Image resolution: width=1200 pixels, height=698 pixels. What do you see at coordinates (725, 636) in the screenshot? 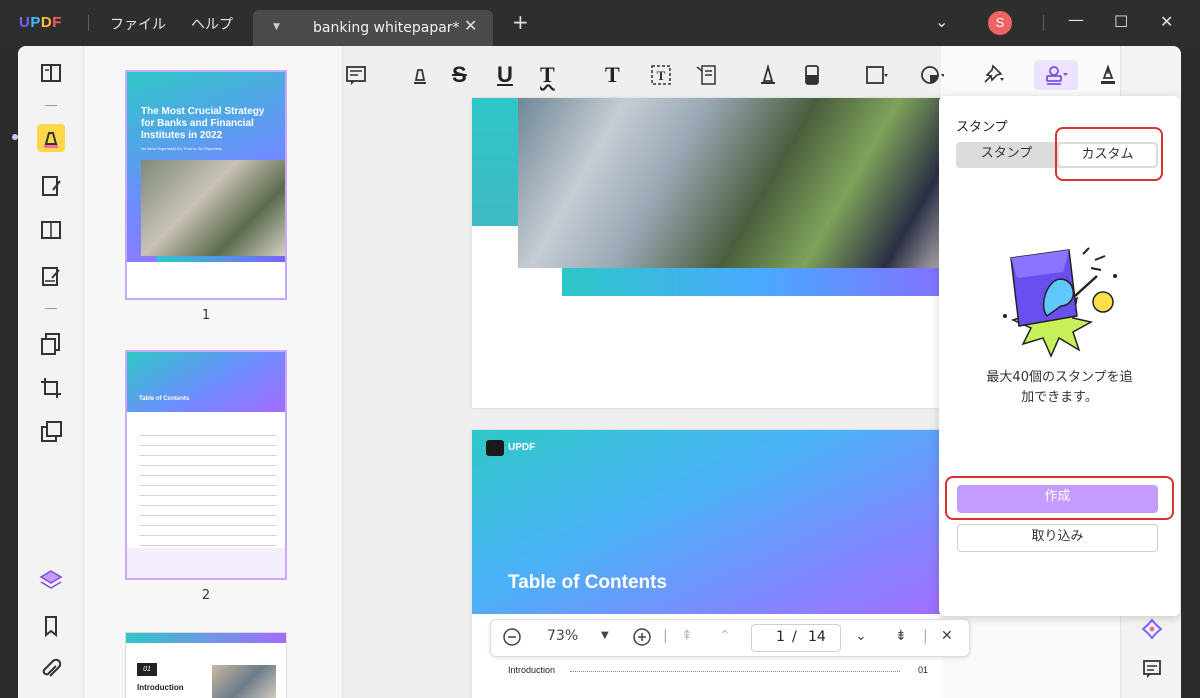
I see `previous-page-icon: ⌃` at bounding box center [725, 636].